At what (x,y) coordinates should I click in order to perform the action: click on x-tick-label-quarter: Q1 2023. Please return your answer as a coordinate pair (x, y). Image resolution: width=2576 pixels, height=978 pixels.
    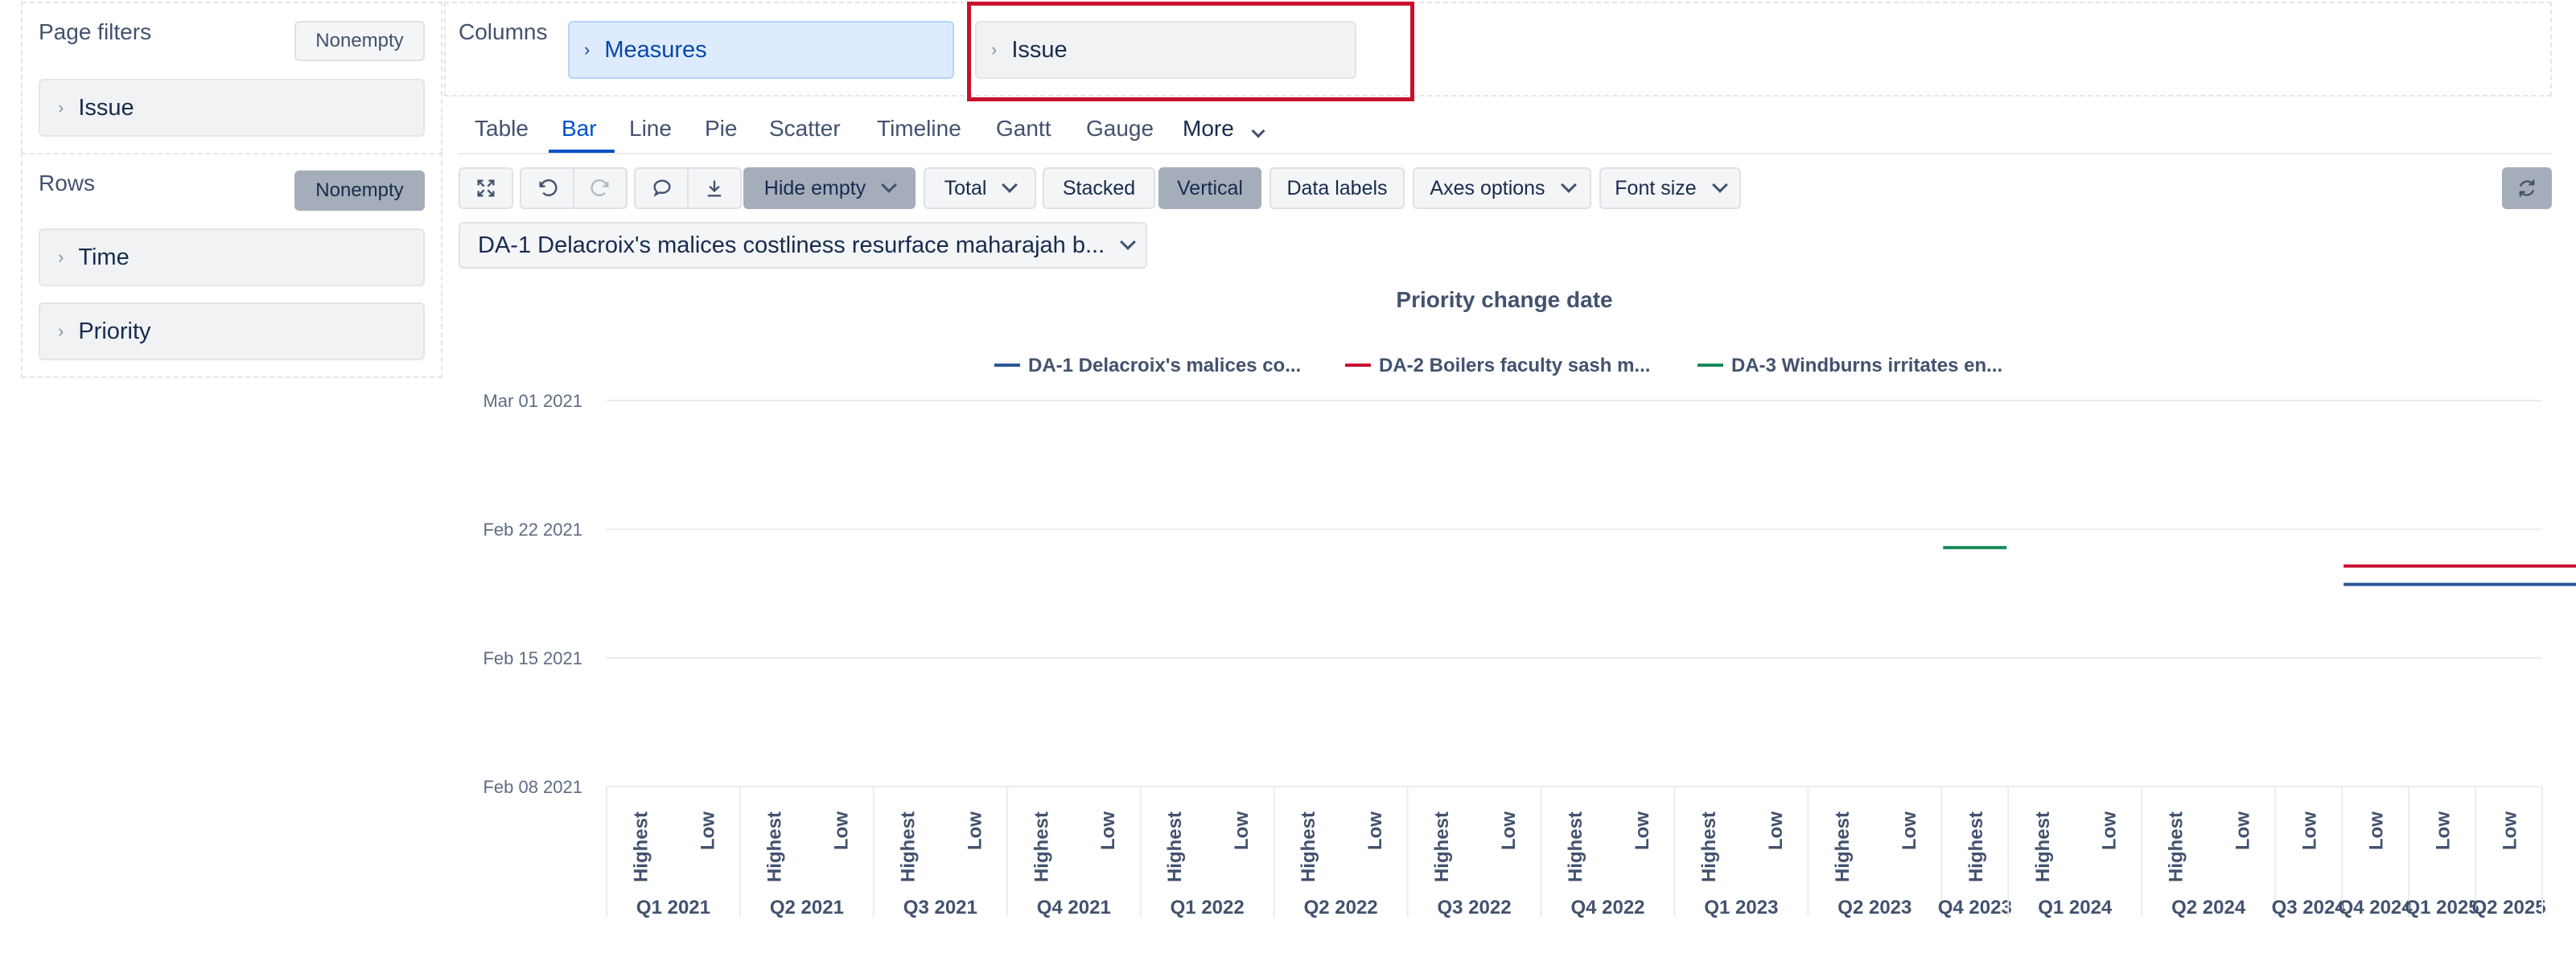
    Looking at the image, I should click on (1741, 908).